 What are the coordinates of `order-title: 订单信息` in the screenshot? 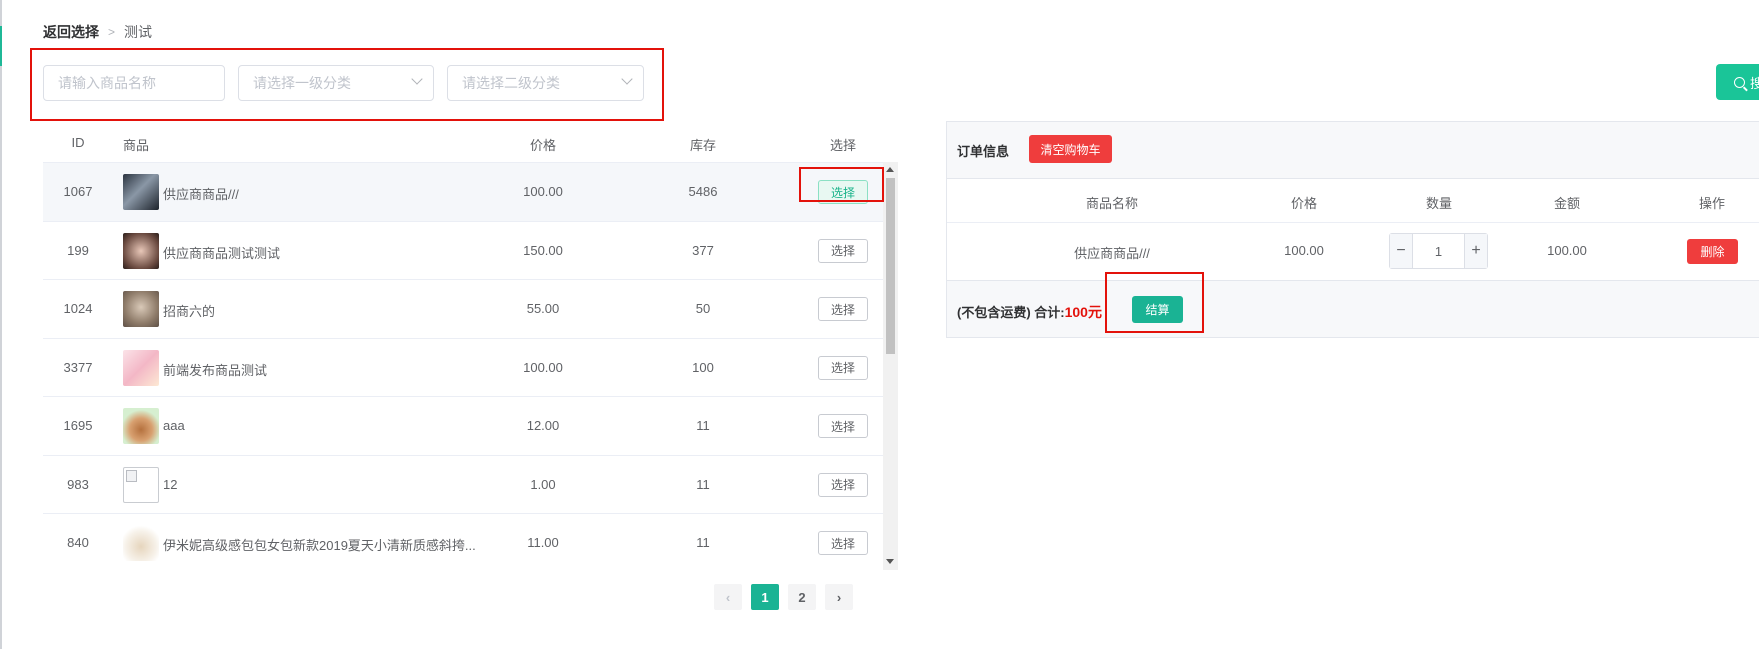 It's located at (983, 151).